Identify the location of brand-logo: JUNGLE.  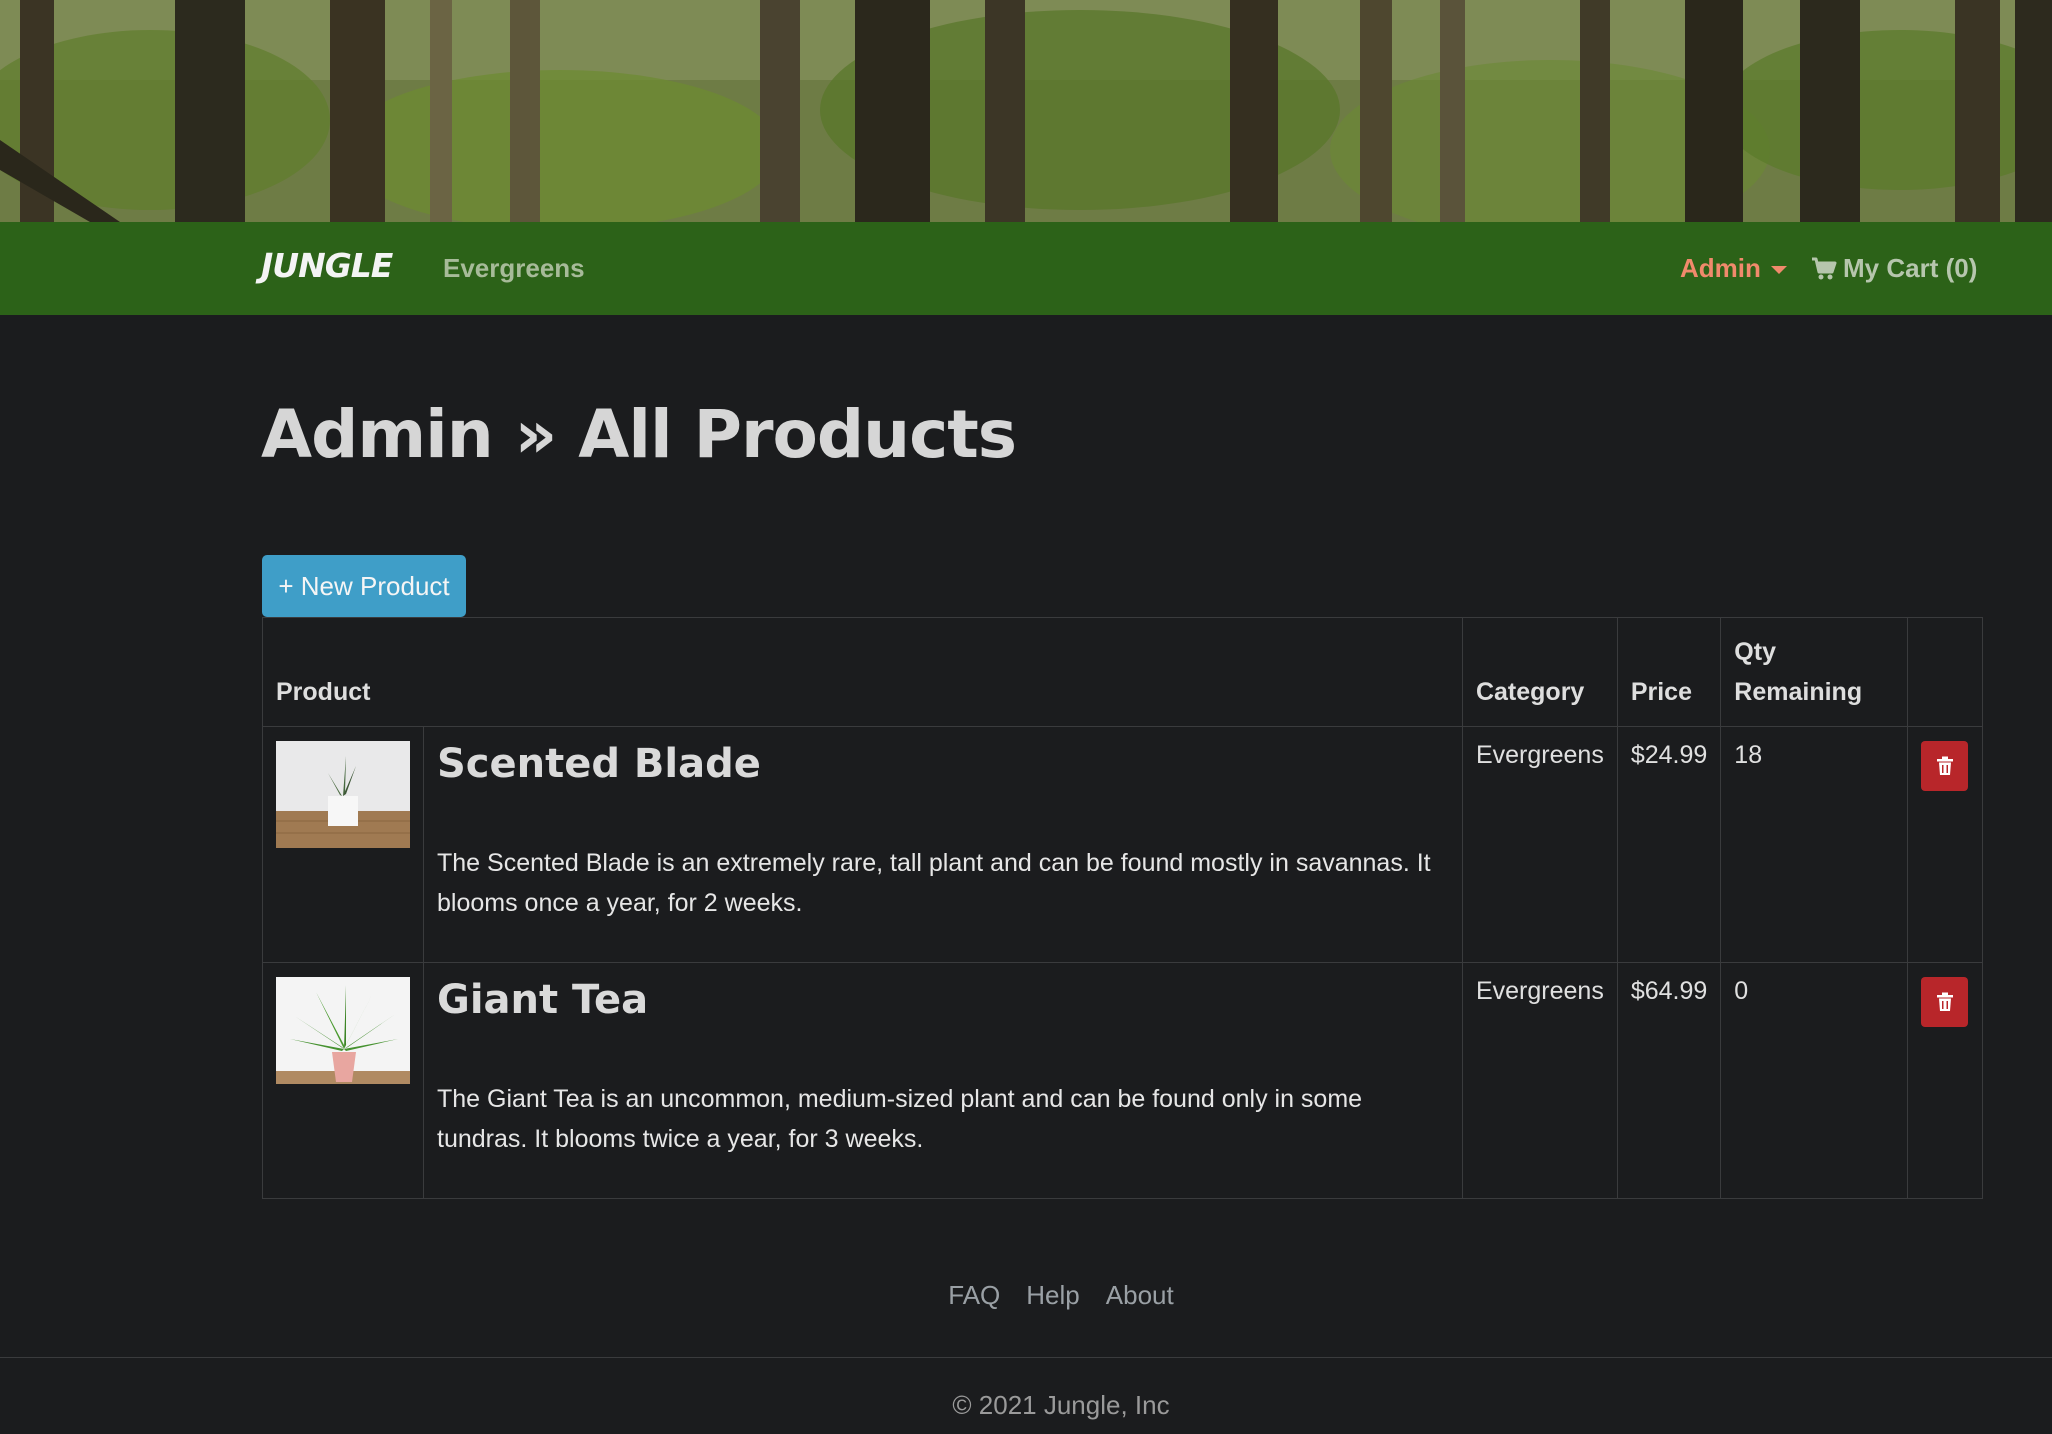
(327, 265).